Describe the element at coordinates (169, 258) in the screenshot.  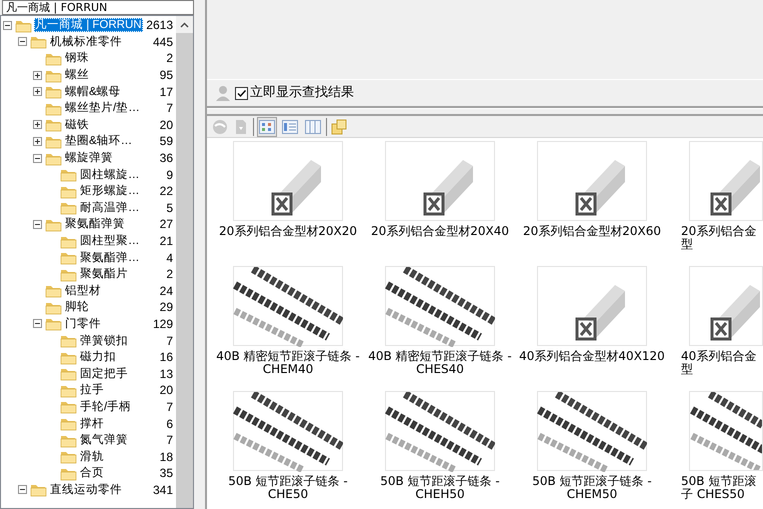
I see `item-count: 4` at that location.